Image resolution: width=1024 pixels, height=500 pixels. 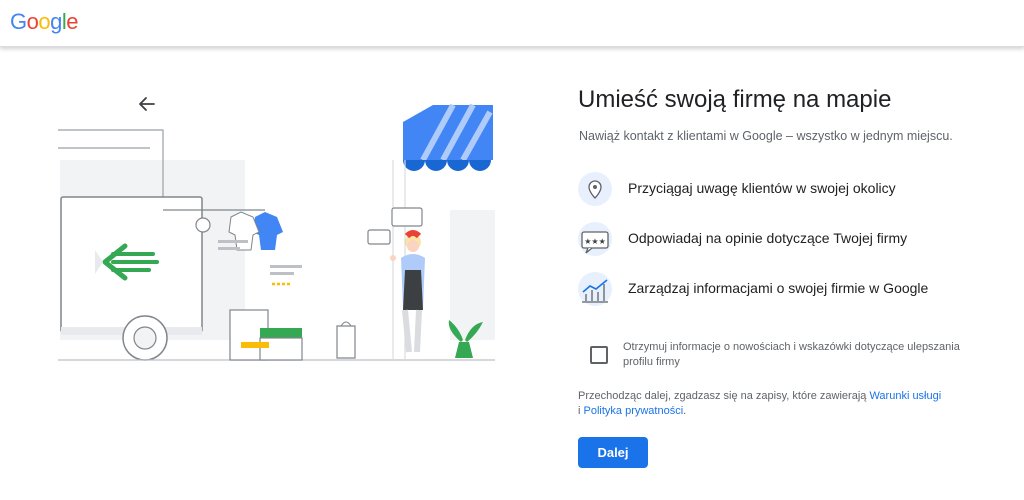 I want to click on review-stars-icon: ★★★, so click(x=595, y=239).